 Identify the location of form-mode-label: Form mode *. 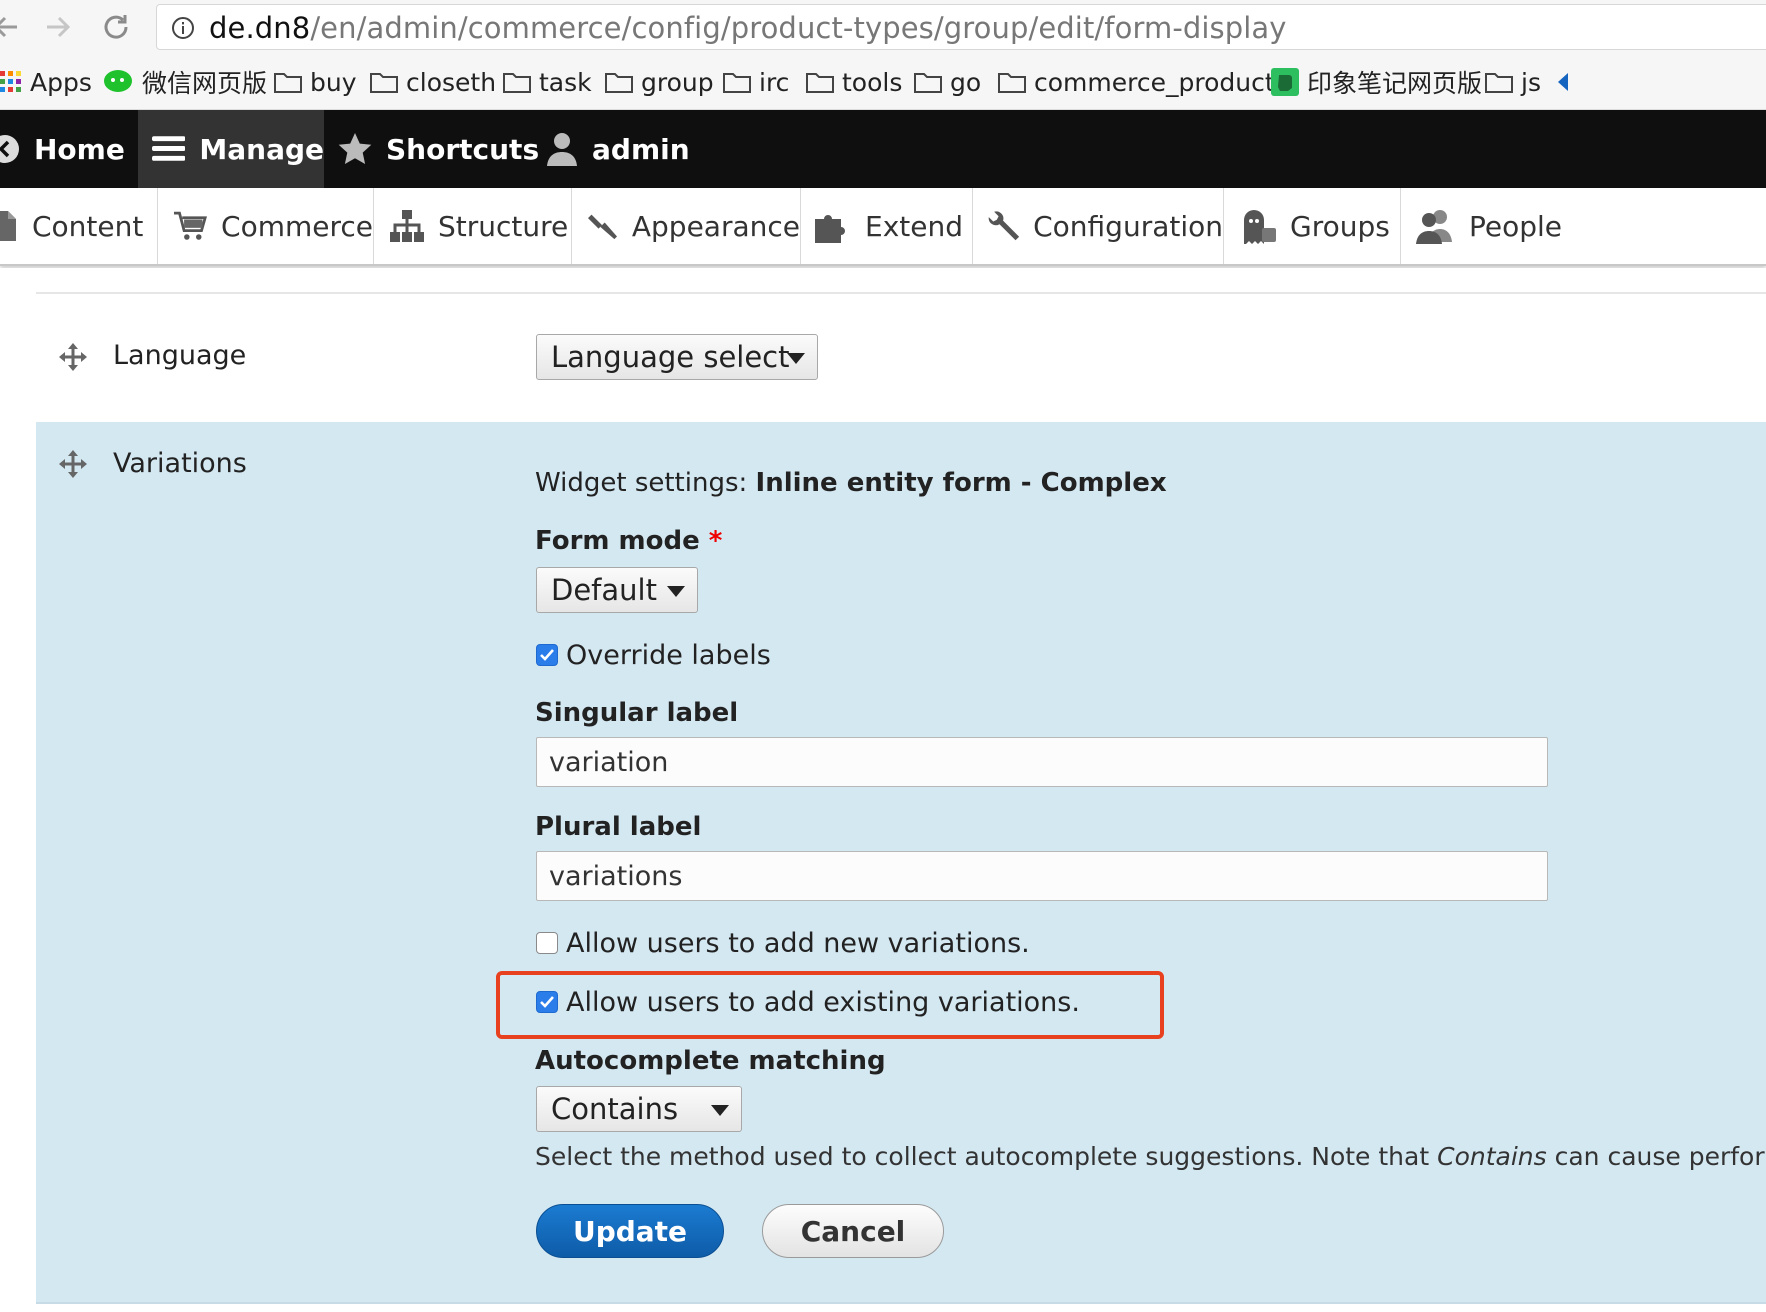
(628, 541).